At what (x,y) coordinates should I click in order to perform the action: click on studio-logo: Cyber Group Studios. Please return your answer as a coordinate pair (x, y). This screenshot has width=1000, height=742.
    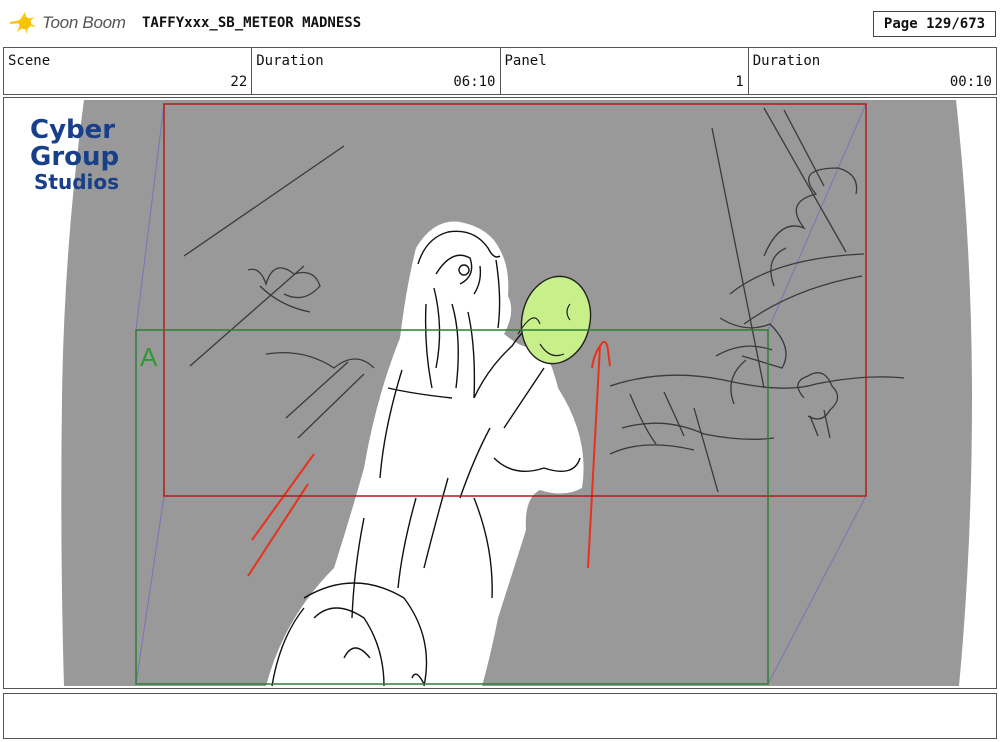
    Looking at the image, I should click on (74, 154).